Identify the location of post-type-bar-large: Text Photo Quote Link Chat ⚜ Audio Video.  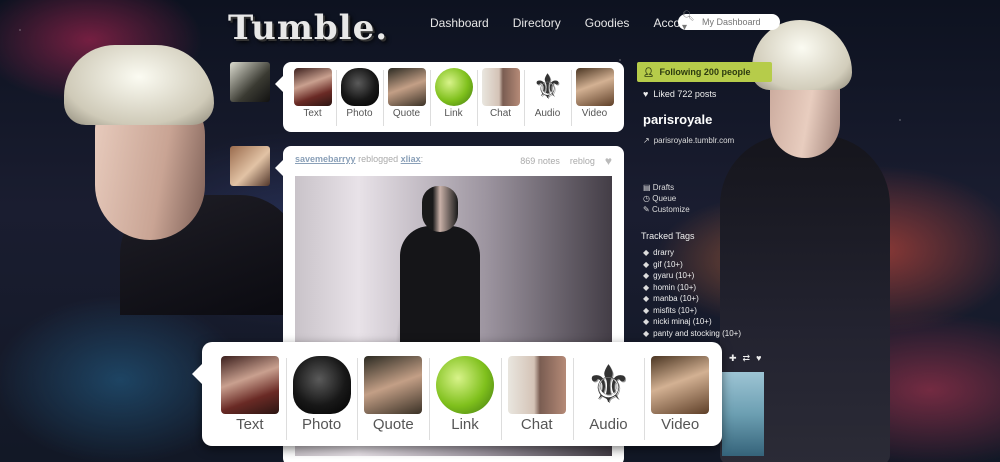
(457, 394).